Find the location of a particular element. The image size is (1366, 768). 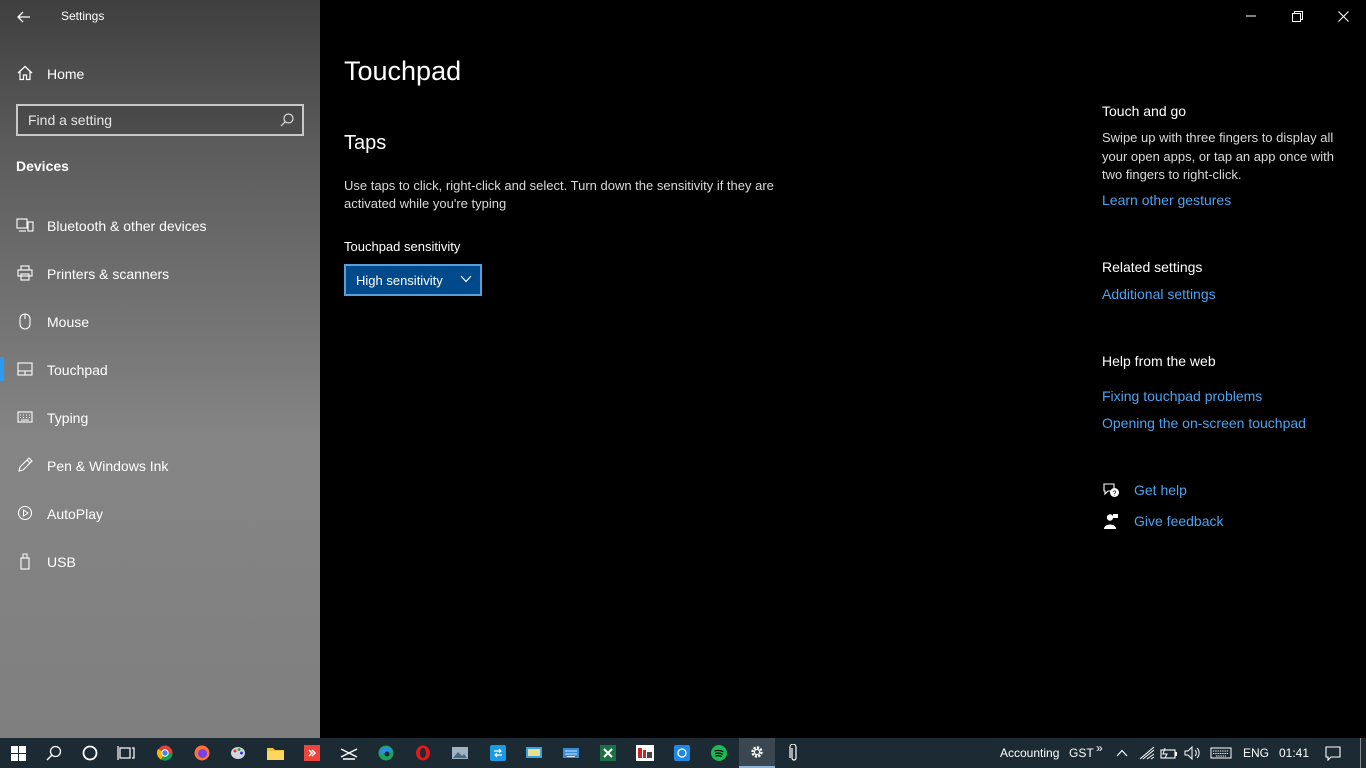

volume-button is located at coordinates (1193, 753).